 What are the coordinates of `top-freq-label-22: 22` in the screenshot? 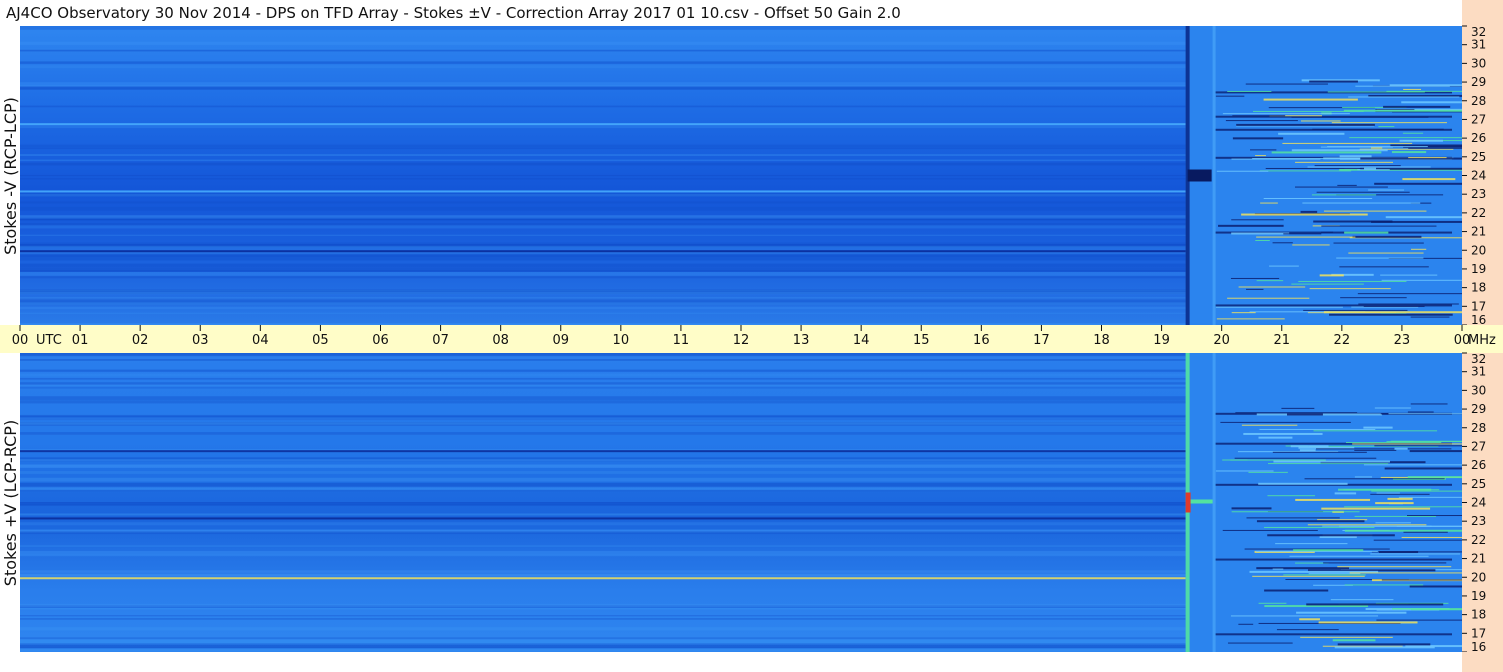 It's located at (1478, 213).